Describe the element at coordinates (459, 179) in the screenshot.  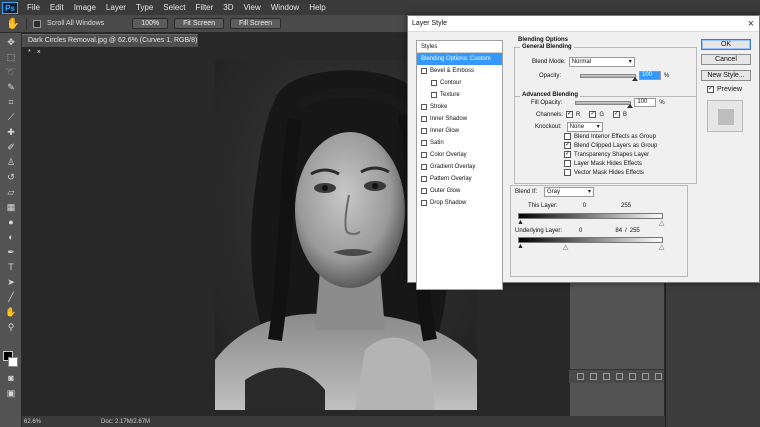
I see `style-pattern-overlay: Pattern Overlay` at that location.